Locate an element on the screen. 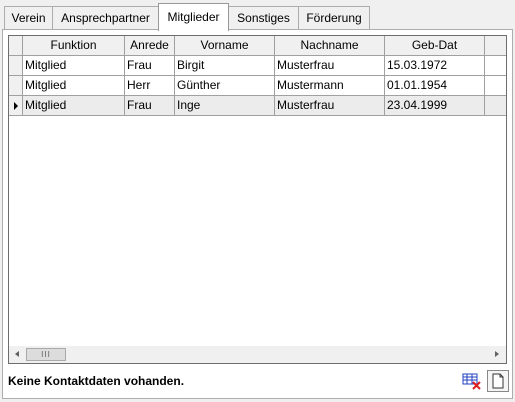  column-header-anrede: Anrede is located at coordinates (150, 46).